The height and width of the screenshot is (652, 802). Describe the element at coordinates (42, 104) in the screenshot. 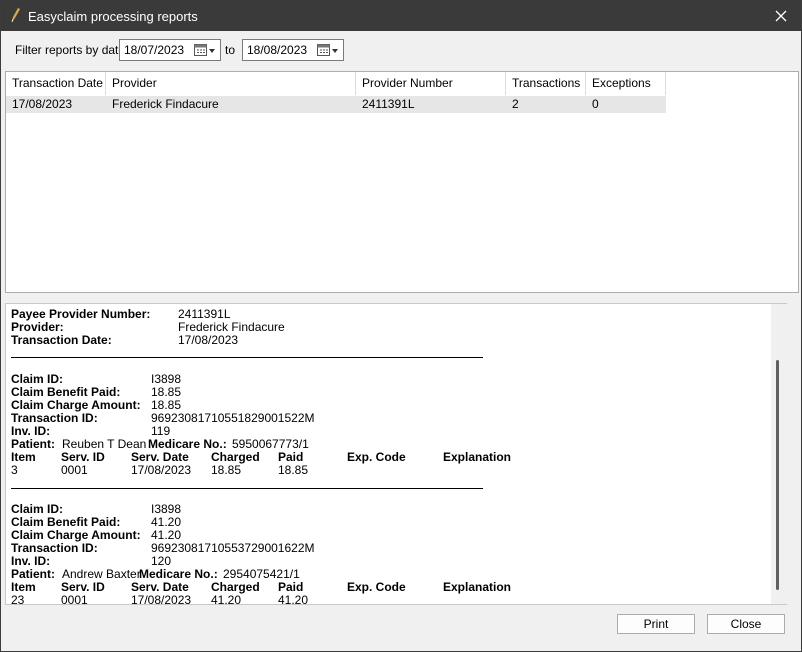

I see `cell-transaction-date: 17/08/2023` at that location.